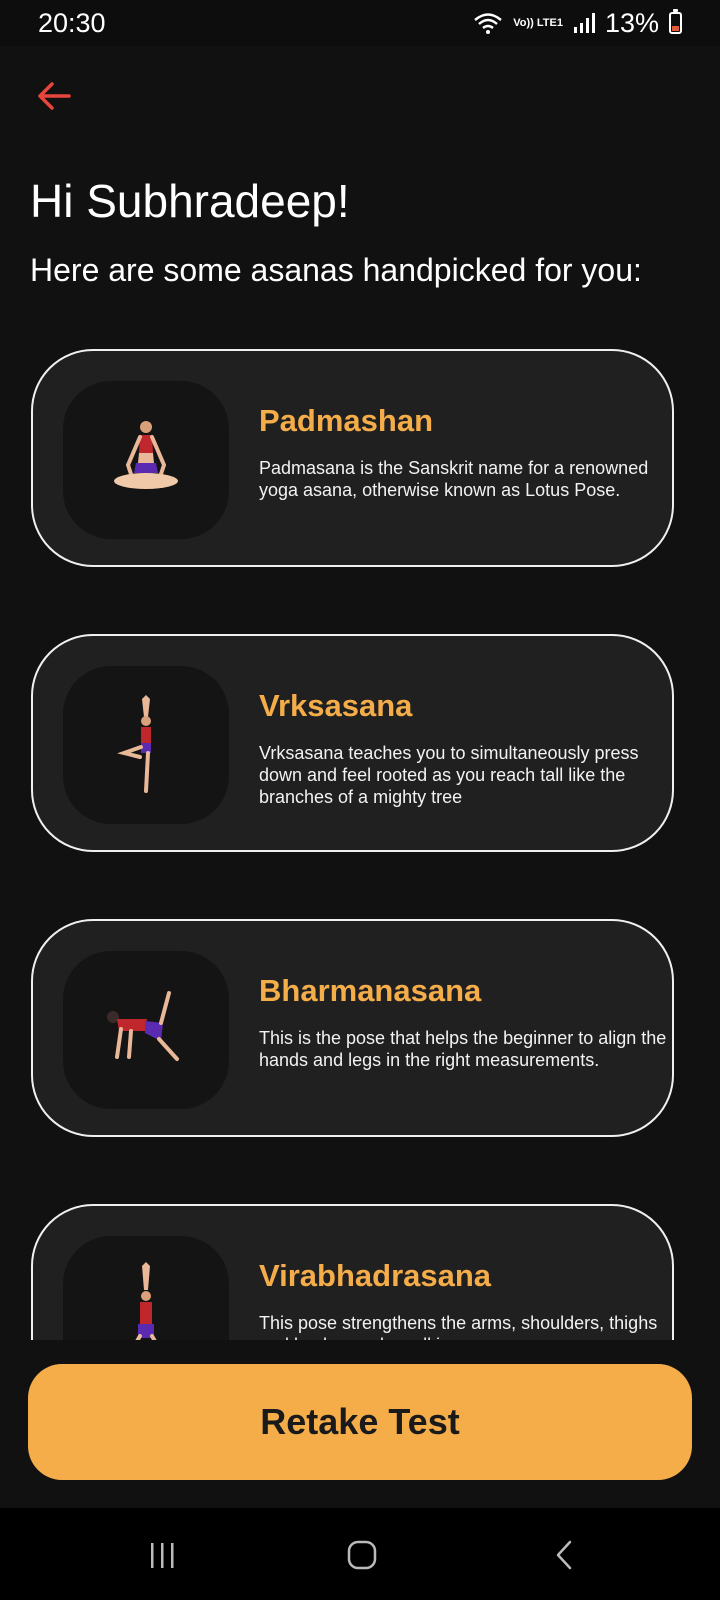  What do you see at coordinates (488, 23) in the screenshot?
I see `wifi-icon` at bounding box center [488, 23].